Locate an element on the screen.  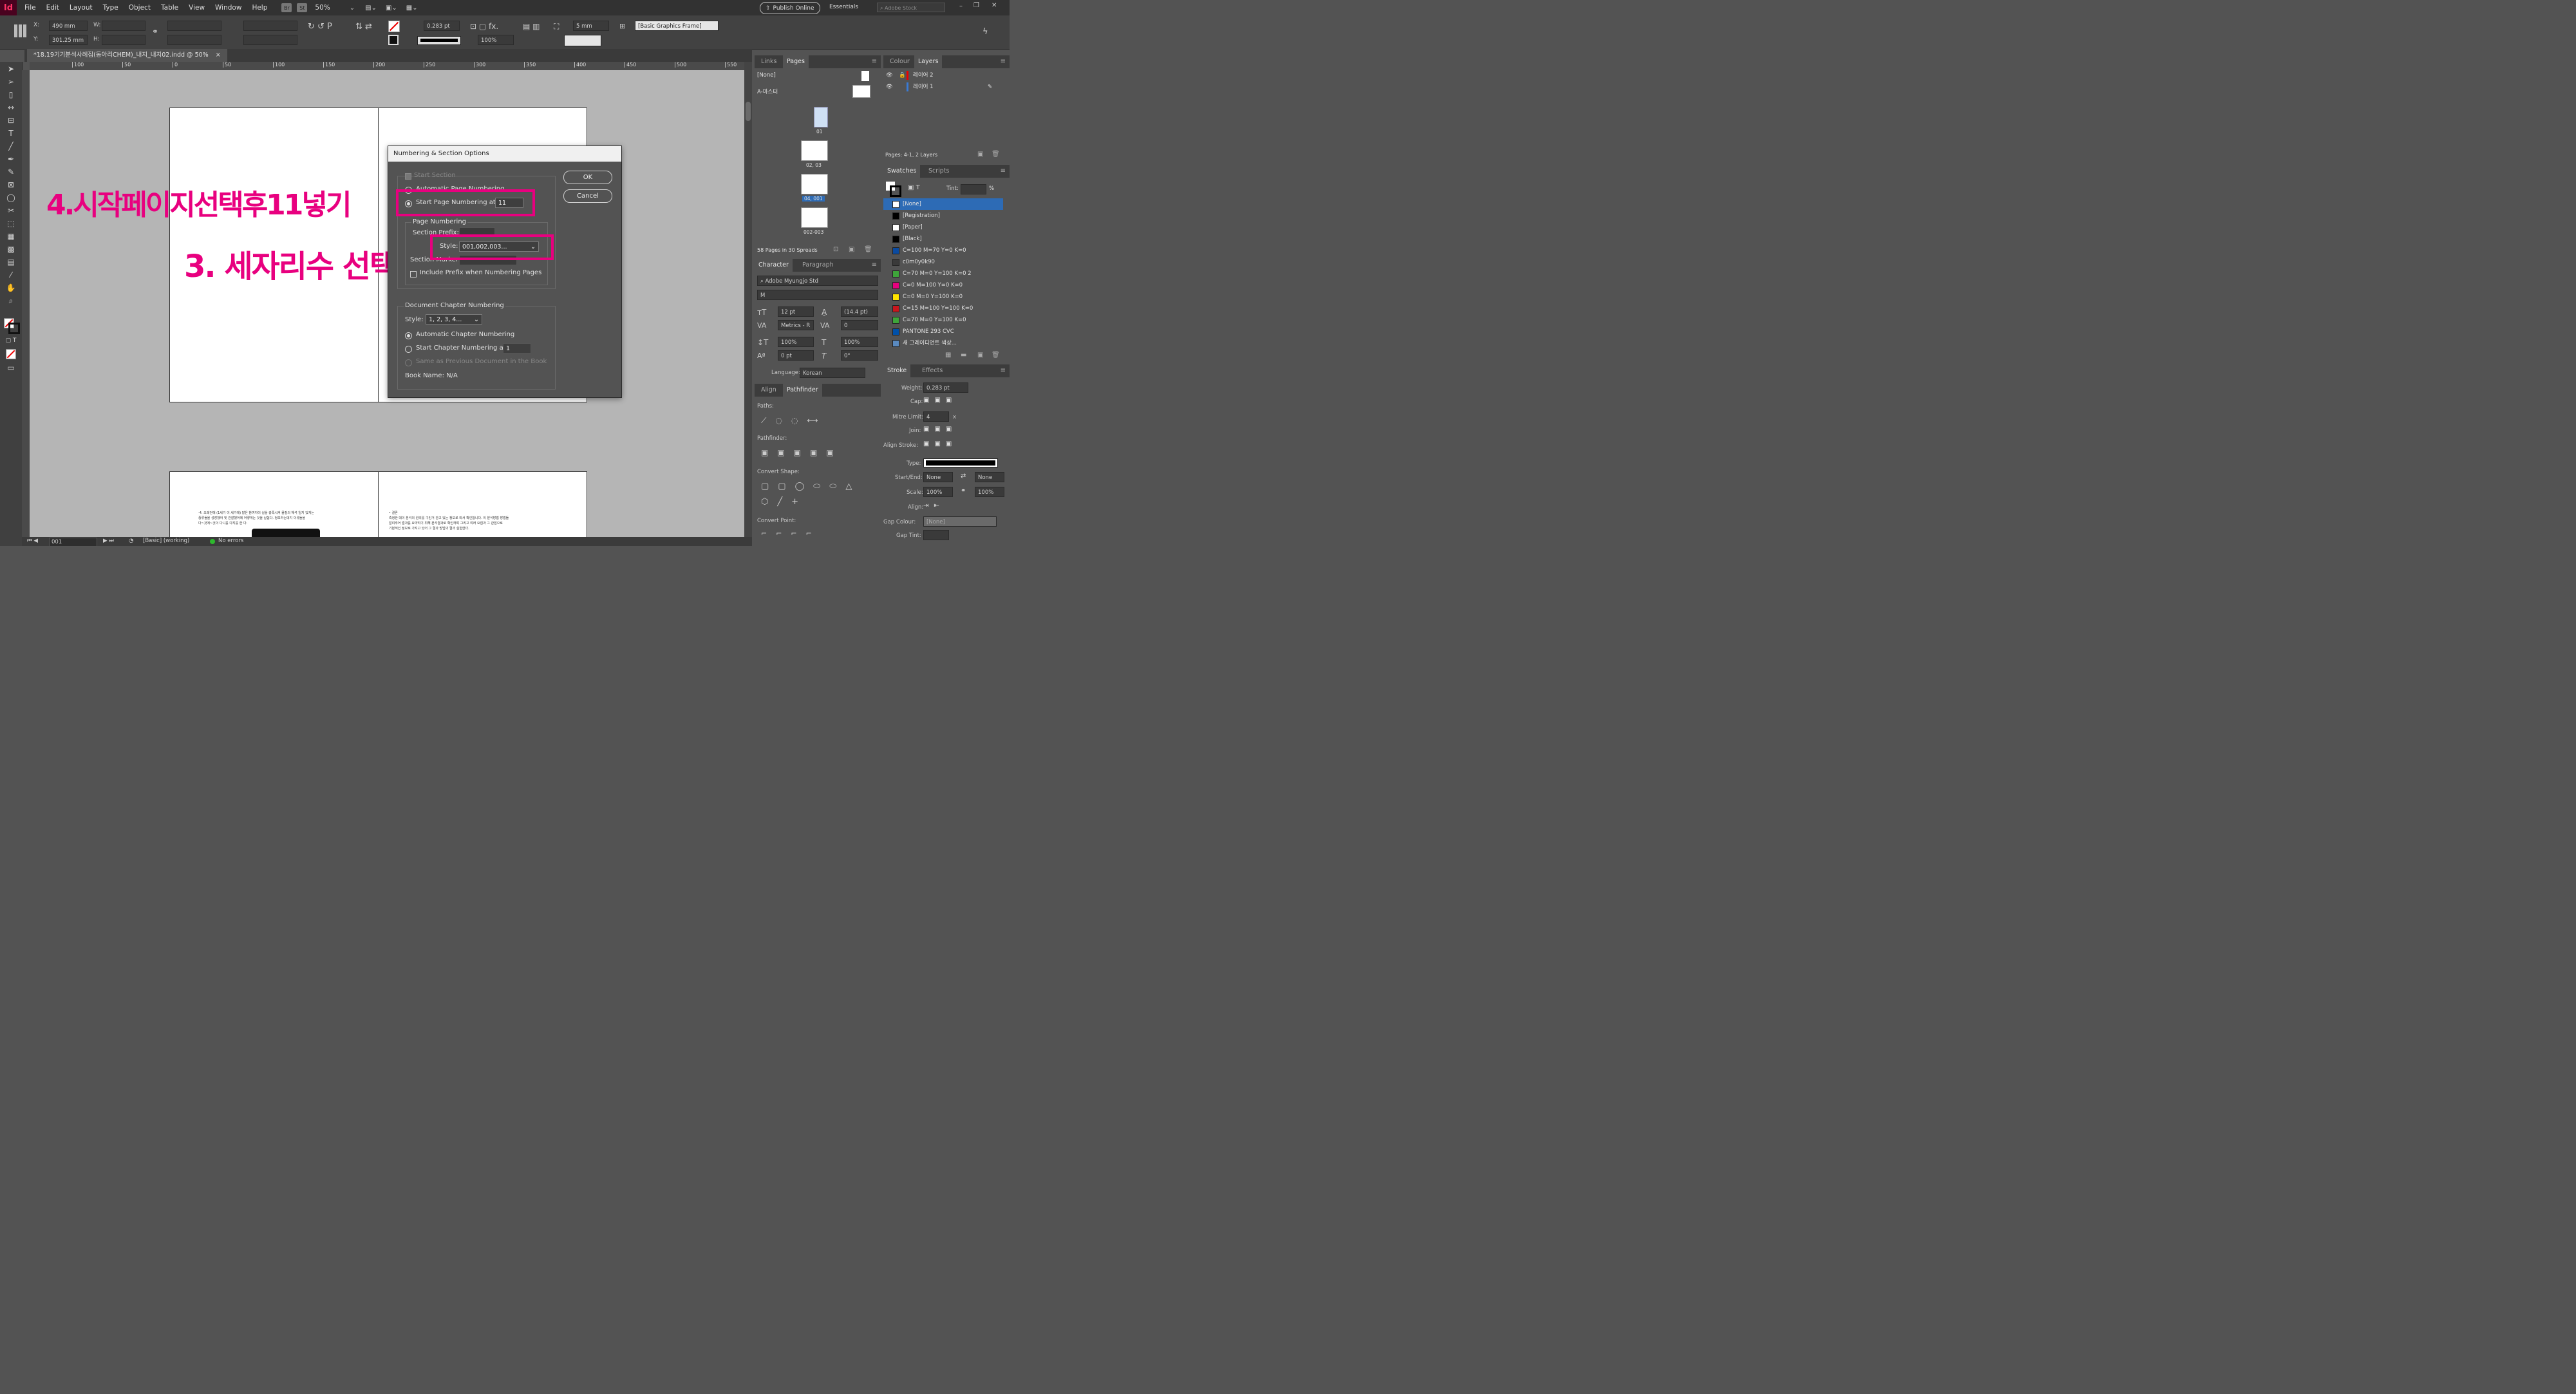
tab-pages: Pages is located at coordinates (796, 61).